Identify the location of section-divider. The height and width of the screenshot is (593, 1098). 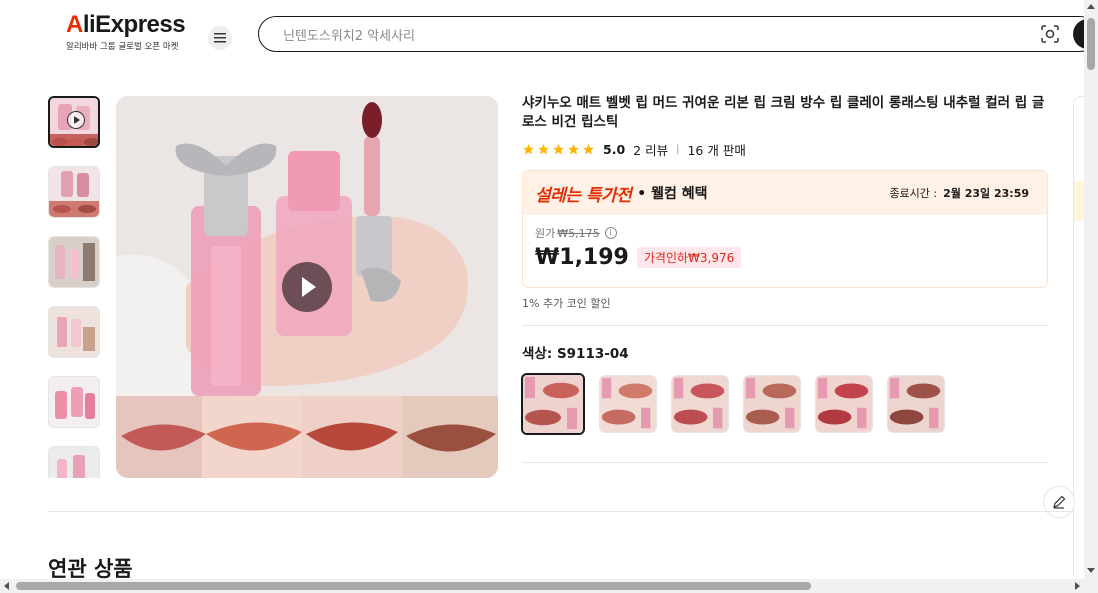
(560, 511).